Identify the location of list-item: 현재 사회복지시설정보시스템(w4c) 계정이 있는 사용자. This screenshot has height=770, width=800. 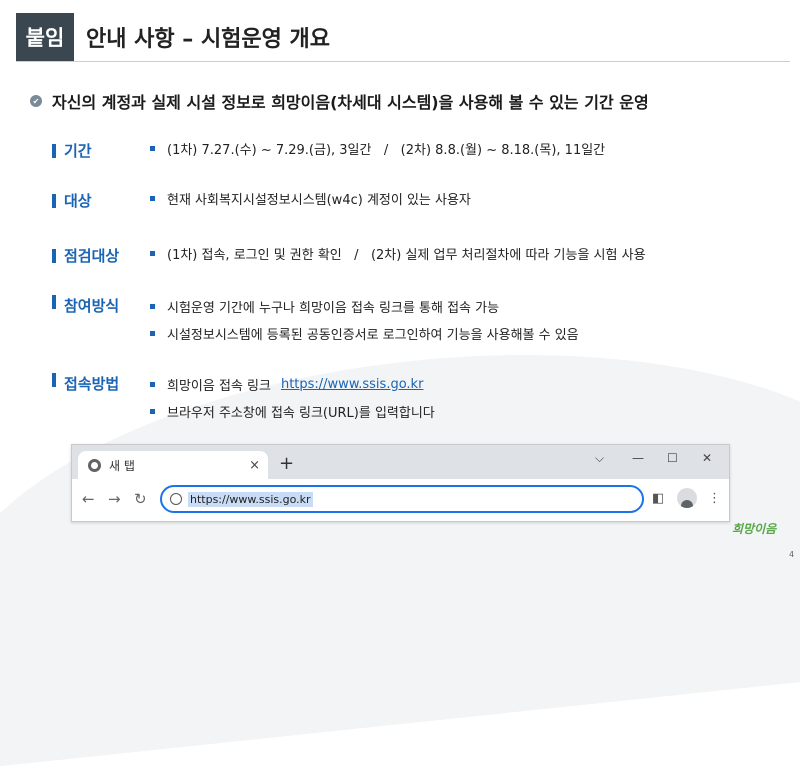
(309, 198).